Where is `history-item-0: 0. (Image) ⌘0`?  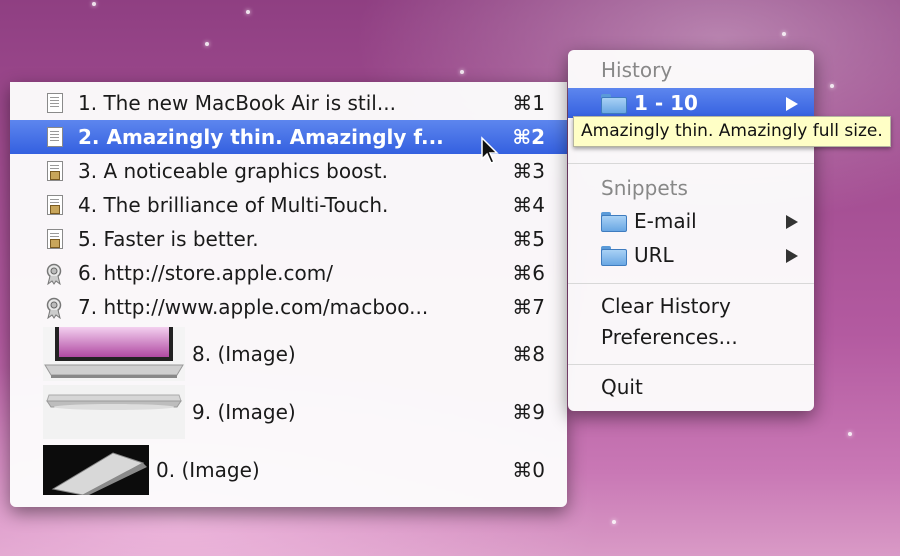
history-item-0: 0. (Image) ⌘0 is located at coordinates (288, 472).